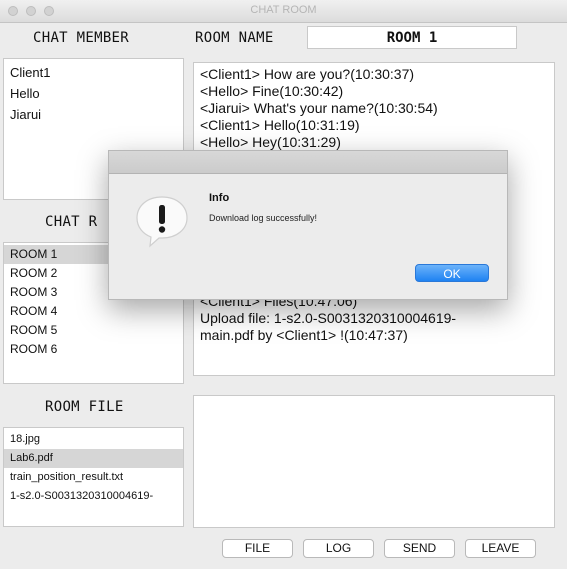 This screenshot has height=569, width=567. I want to click on message-line: <Hello> Hey(10:31:29), so click(270, 142).